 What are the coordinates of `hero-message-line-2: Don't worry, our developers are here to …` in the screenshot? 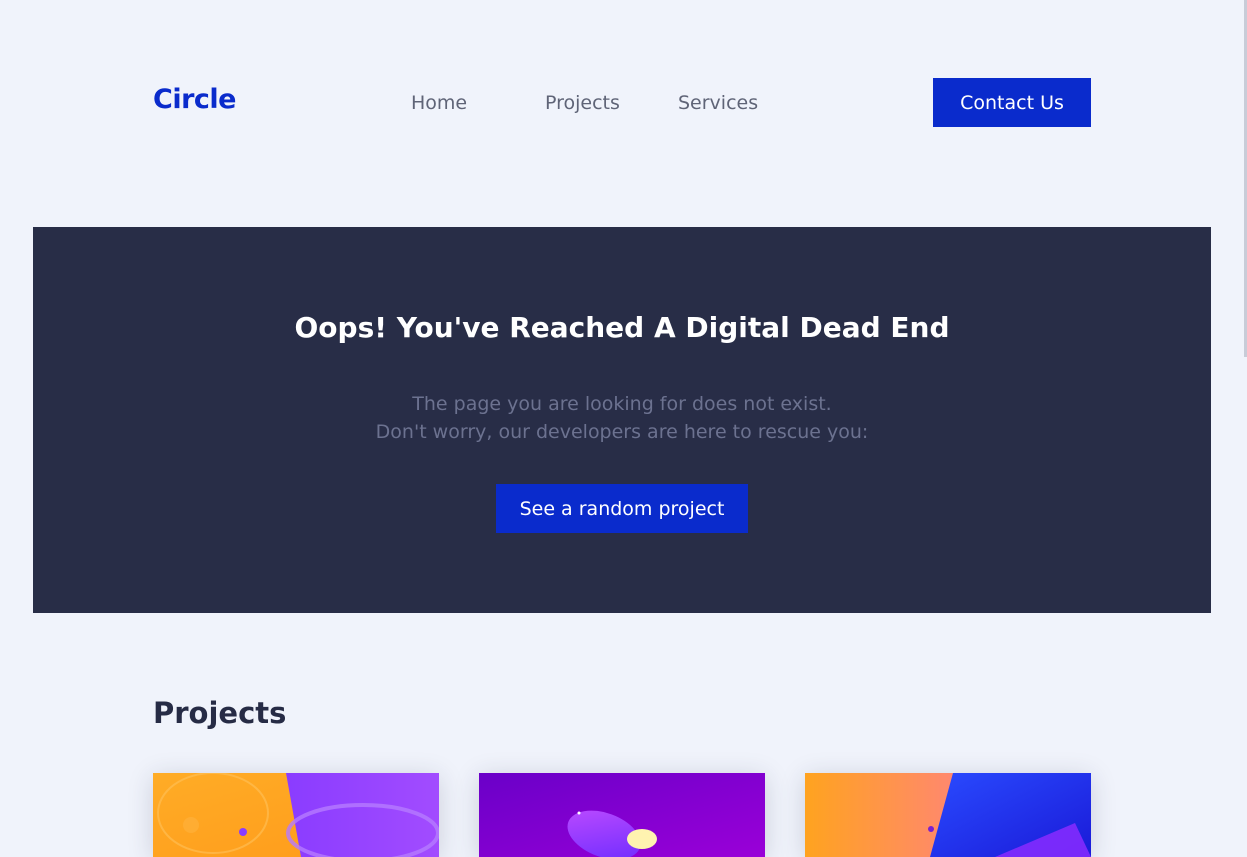 It's located at (622, 432).